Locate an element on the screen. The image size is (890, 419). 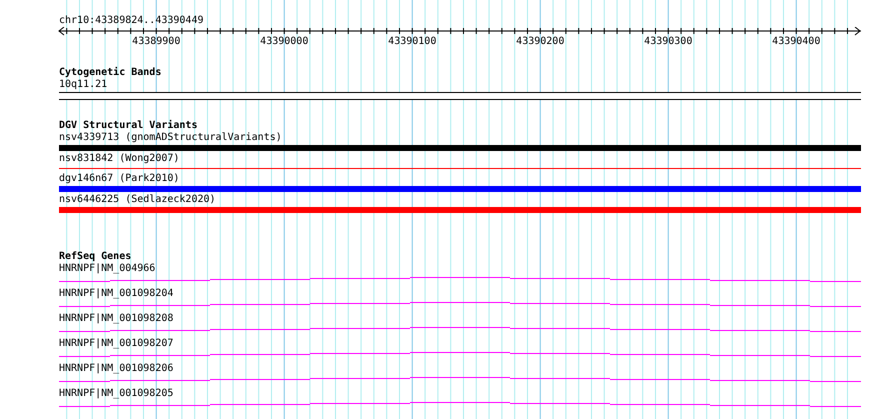
feature-label: 10q11.21 is located at coordinates (83, 84).